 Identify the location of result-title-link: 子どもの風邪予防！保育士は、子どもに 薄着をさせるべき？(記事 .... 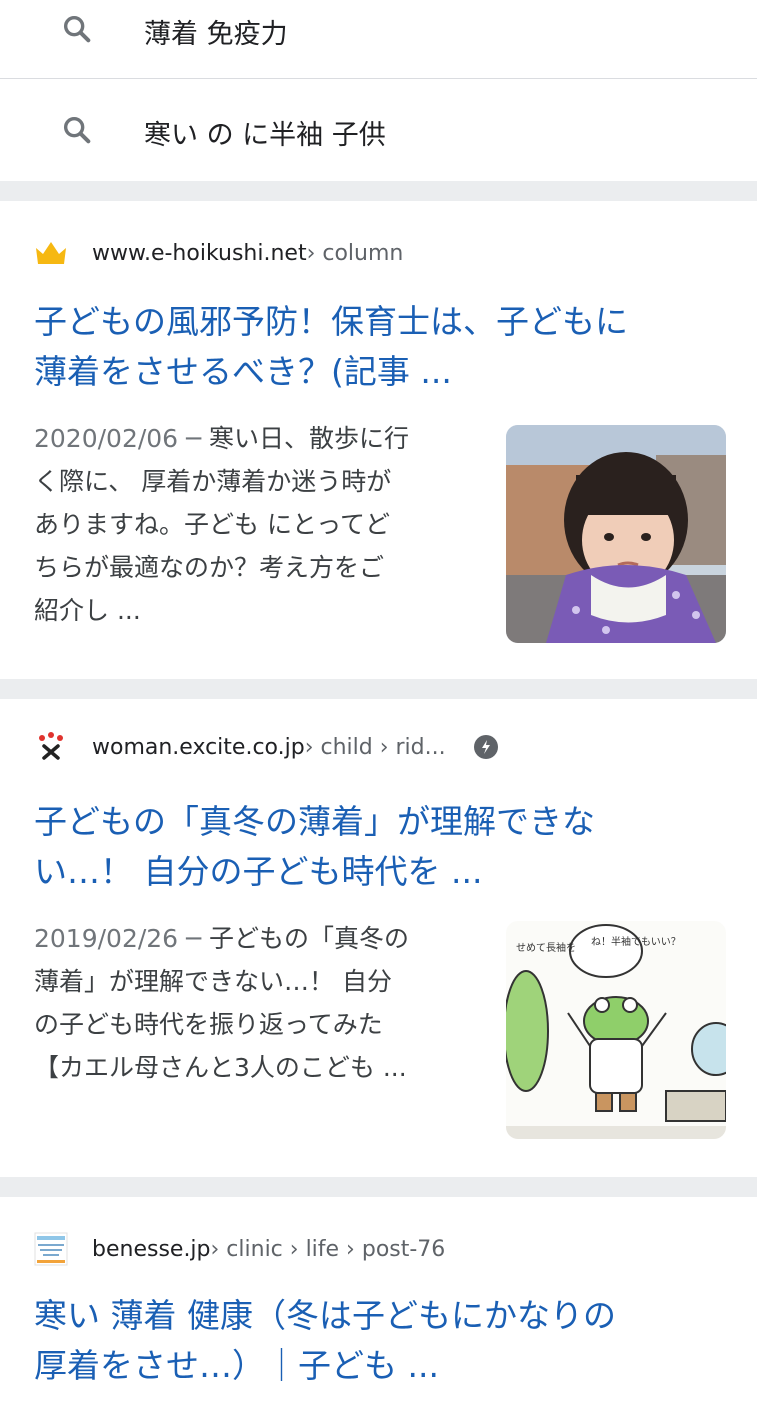
(379, 347).